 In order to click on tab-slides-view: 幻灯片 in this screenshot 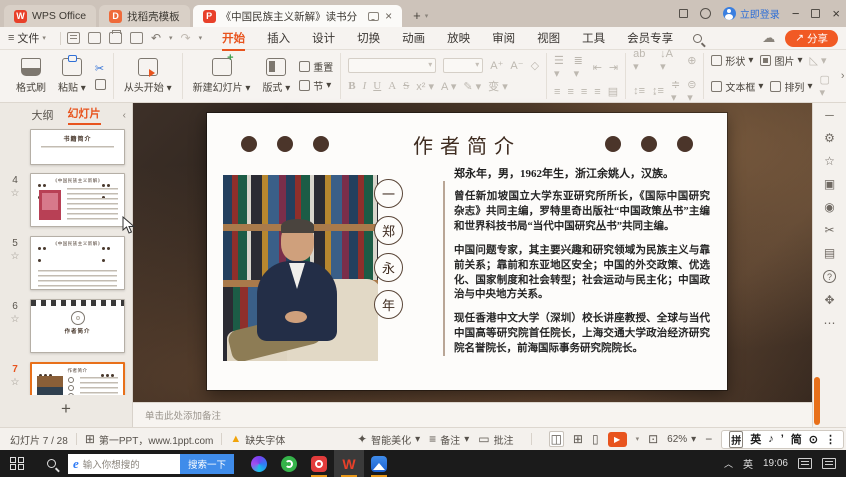, I will do `click(84, 115)`.